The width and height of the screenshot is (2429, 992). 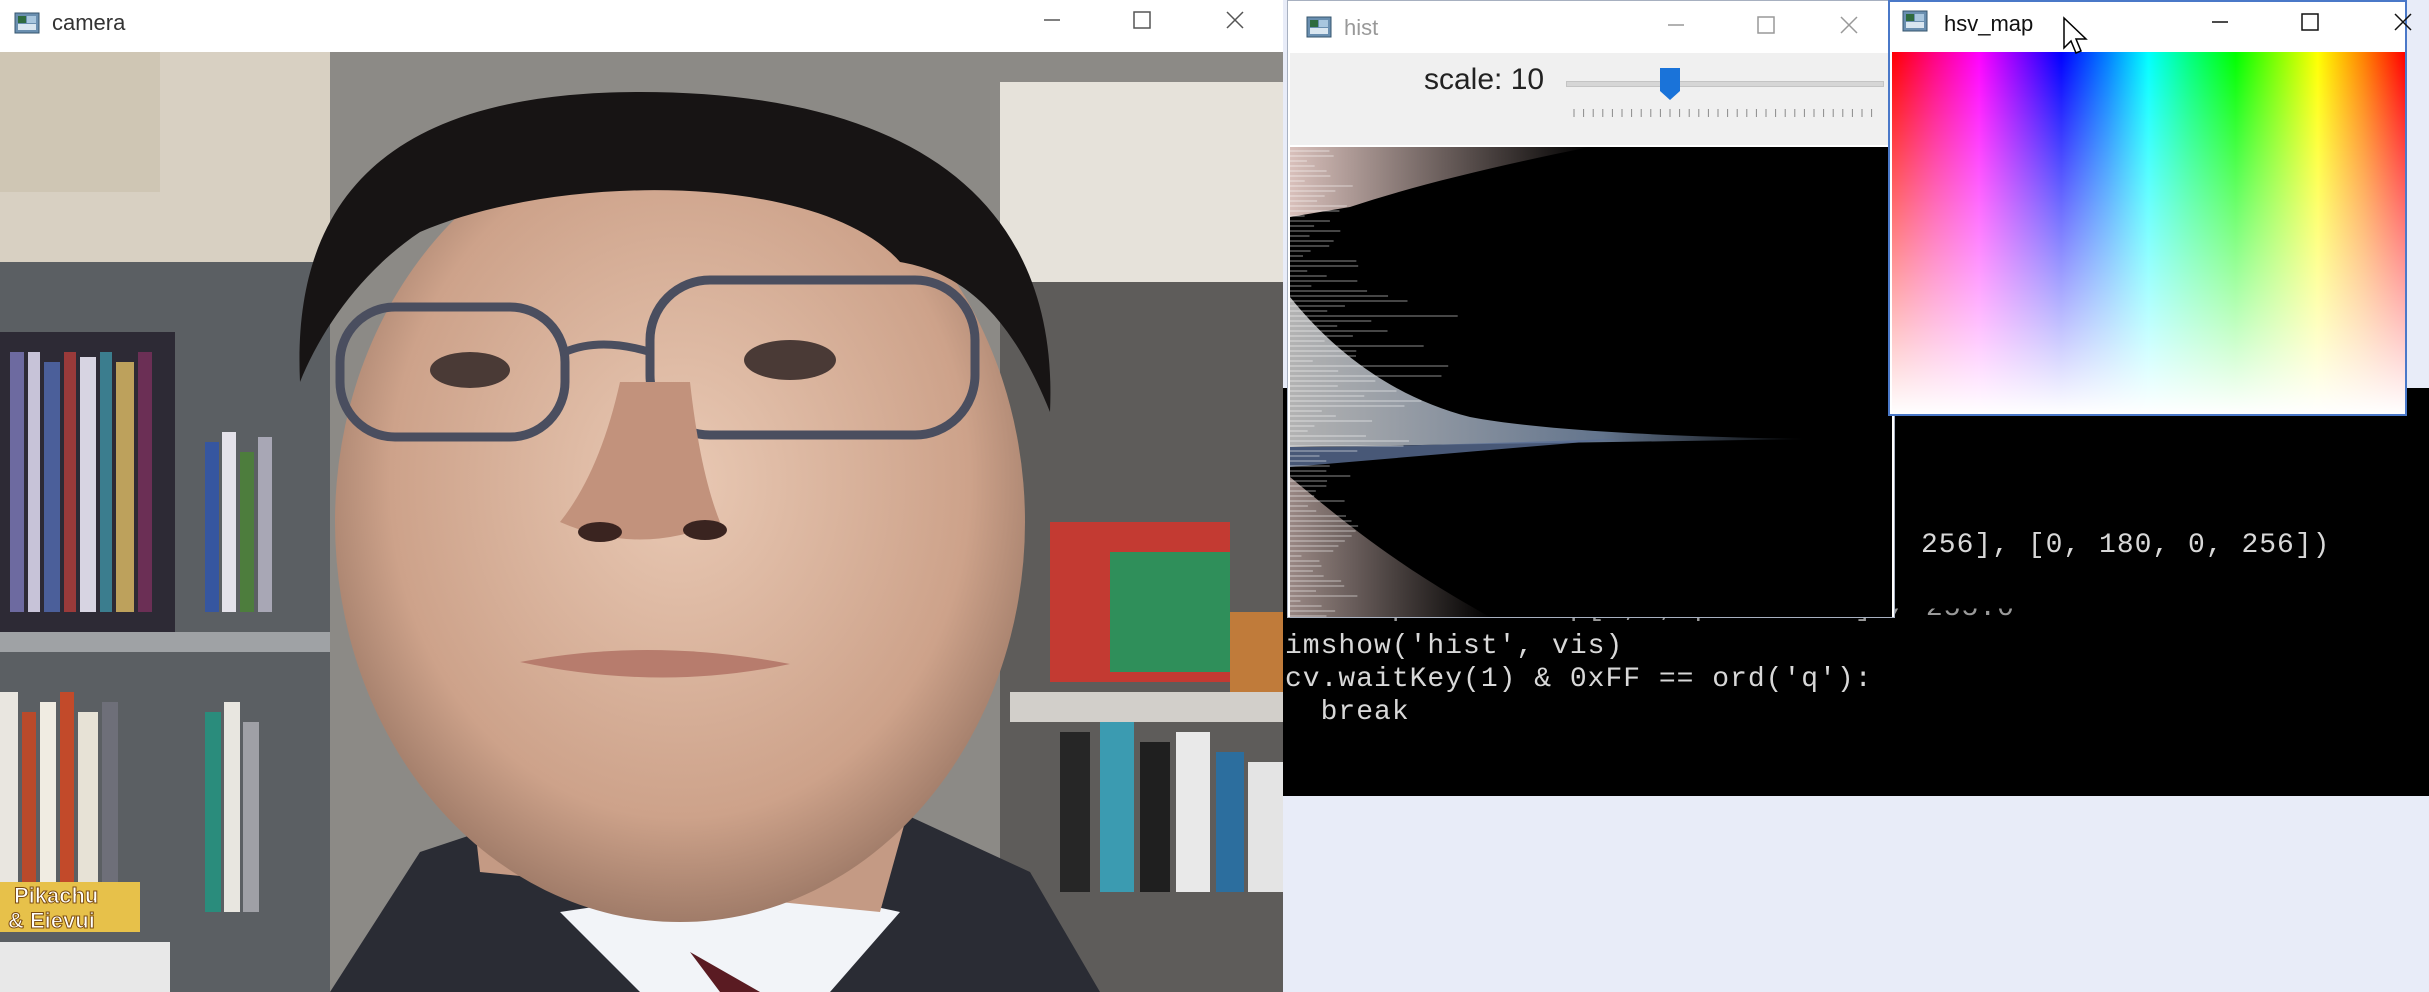 I want to click on hist-window-title: hist, so click(x=1361, y=27).